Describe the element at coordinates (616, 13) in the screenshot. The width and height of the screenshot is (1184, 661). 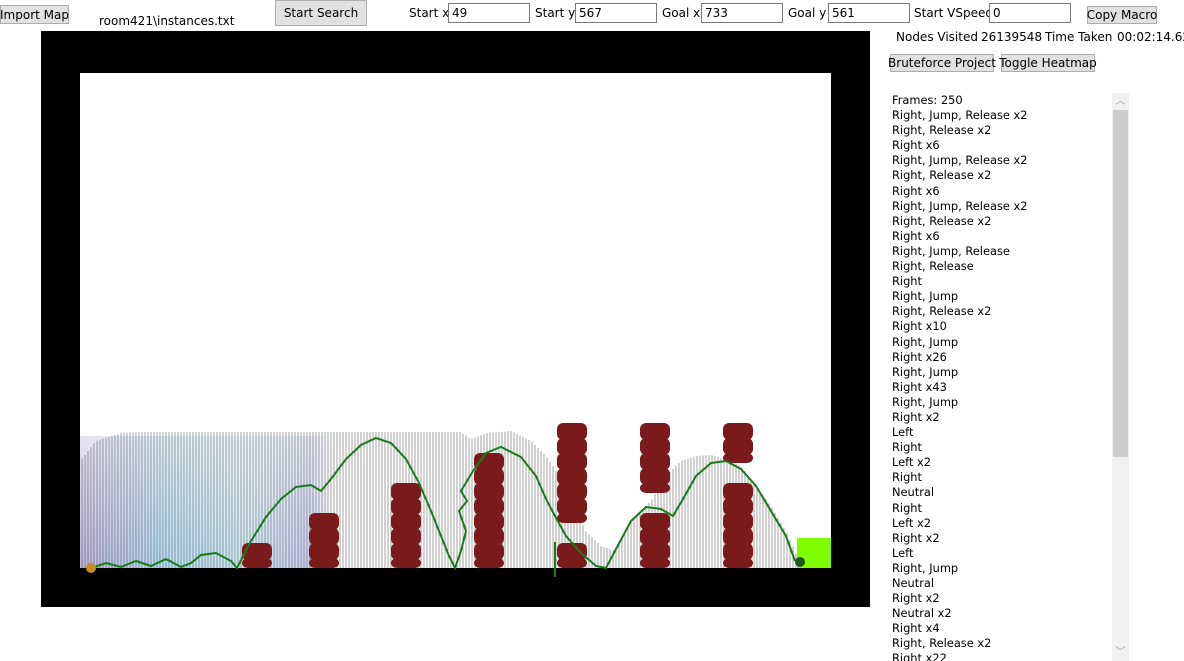
I see `start-y-input` at that location.